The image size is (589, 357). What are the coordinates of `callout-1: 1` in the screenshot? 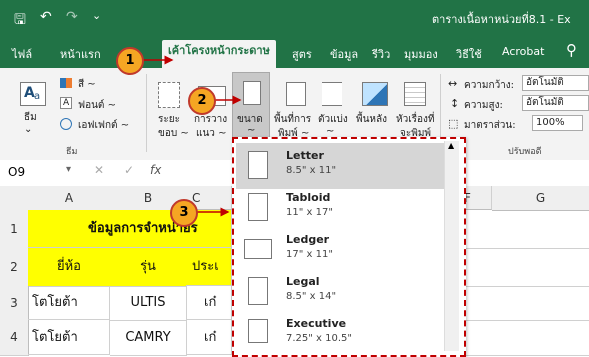 It's located at (130, 61).